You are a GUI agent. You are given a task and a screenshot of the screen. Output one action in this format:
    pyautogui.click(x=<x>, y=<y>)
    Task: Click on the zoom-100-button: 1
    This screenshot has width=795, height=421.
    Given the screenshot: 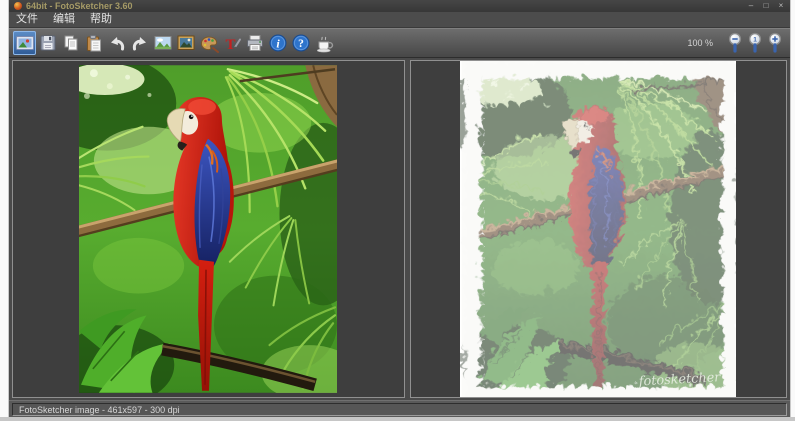 What is the action you would take?
    pyautogui.click(x=756, y=43)
    